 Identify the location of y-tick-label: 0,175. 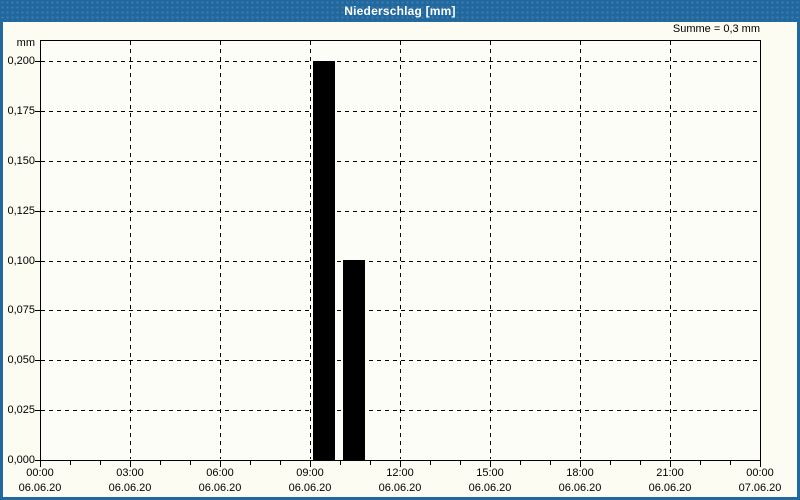
(21, 111).